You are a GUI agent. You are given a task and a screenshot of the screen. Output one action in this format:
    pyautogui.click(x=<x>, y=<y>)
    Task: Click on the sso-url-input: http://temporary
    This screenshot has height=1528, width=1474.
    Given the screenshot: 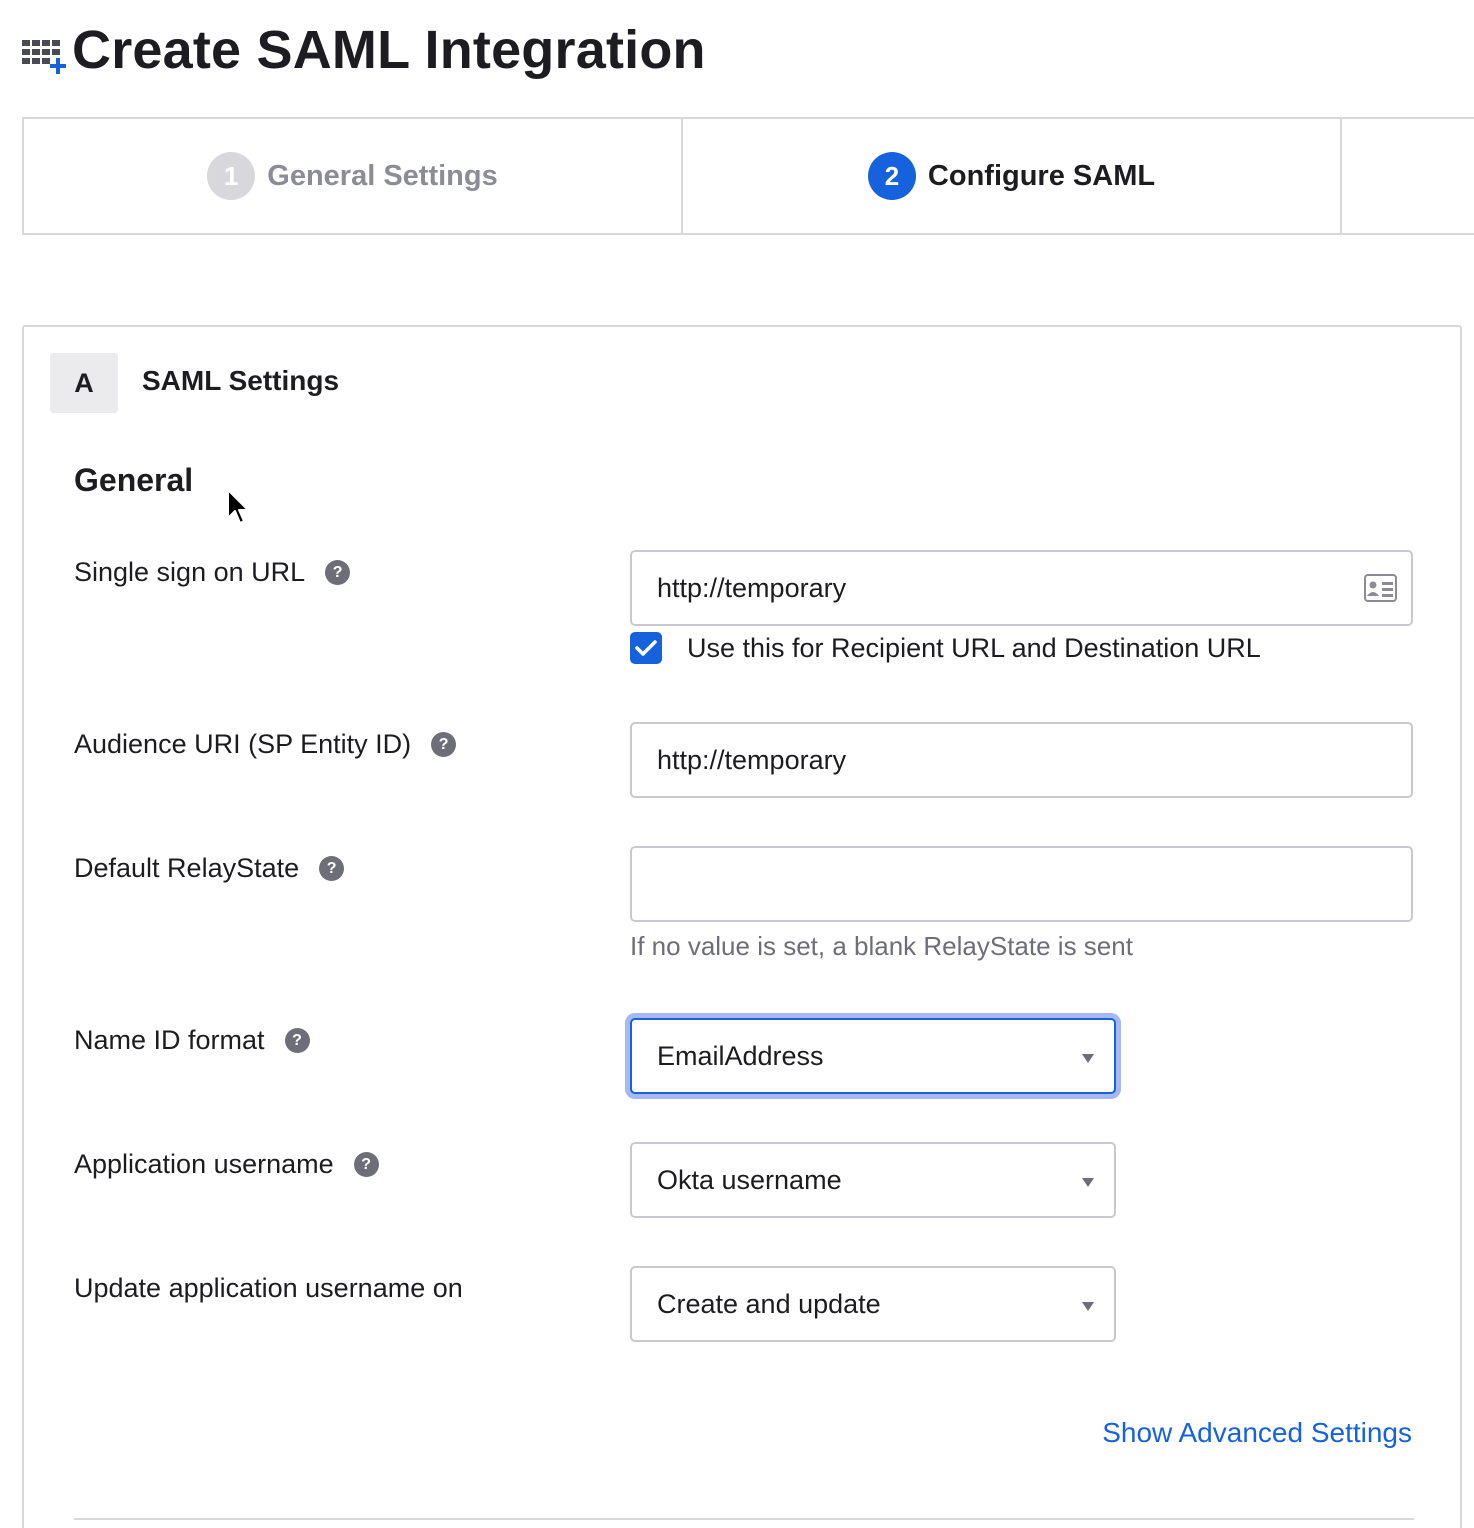 What is the action you would take?
    pyautogui.click(x=1021, y=588)
    